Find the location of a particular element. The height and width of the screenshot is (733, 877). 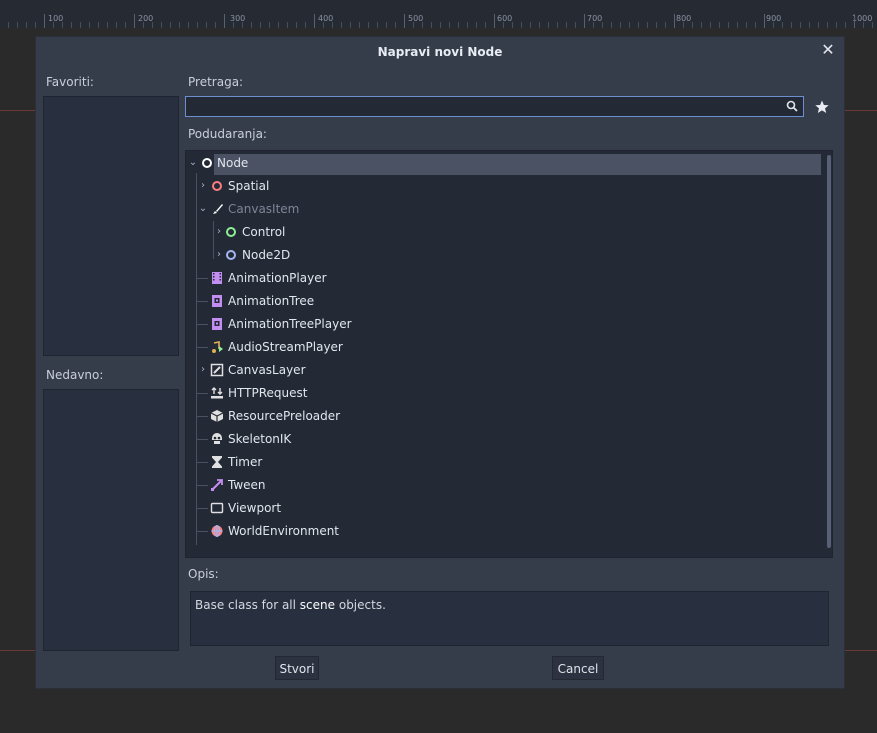

tree-item-label: AudioStreamPlayer is located at coordinates (285, 347).